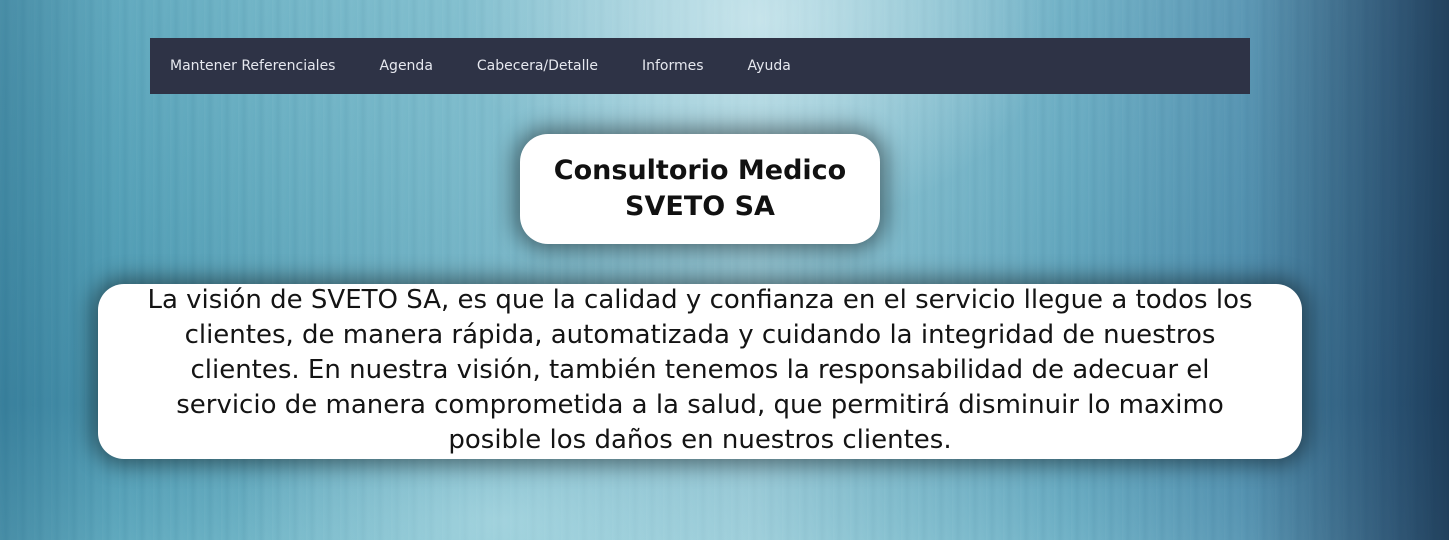 The width and height of the screenshot is (1449, 540). I want to click on page-title-line-2: SVETO SA, so click(700, 206).